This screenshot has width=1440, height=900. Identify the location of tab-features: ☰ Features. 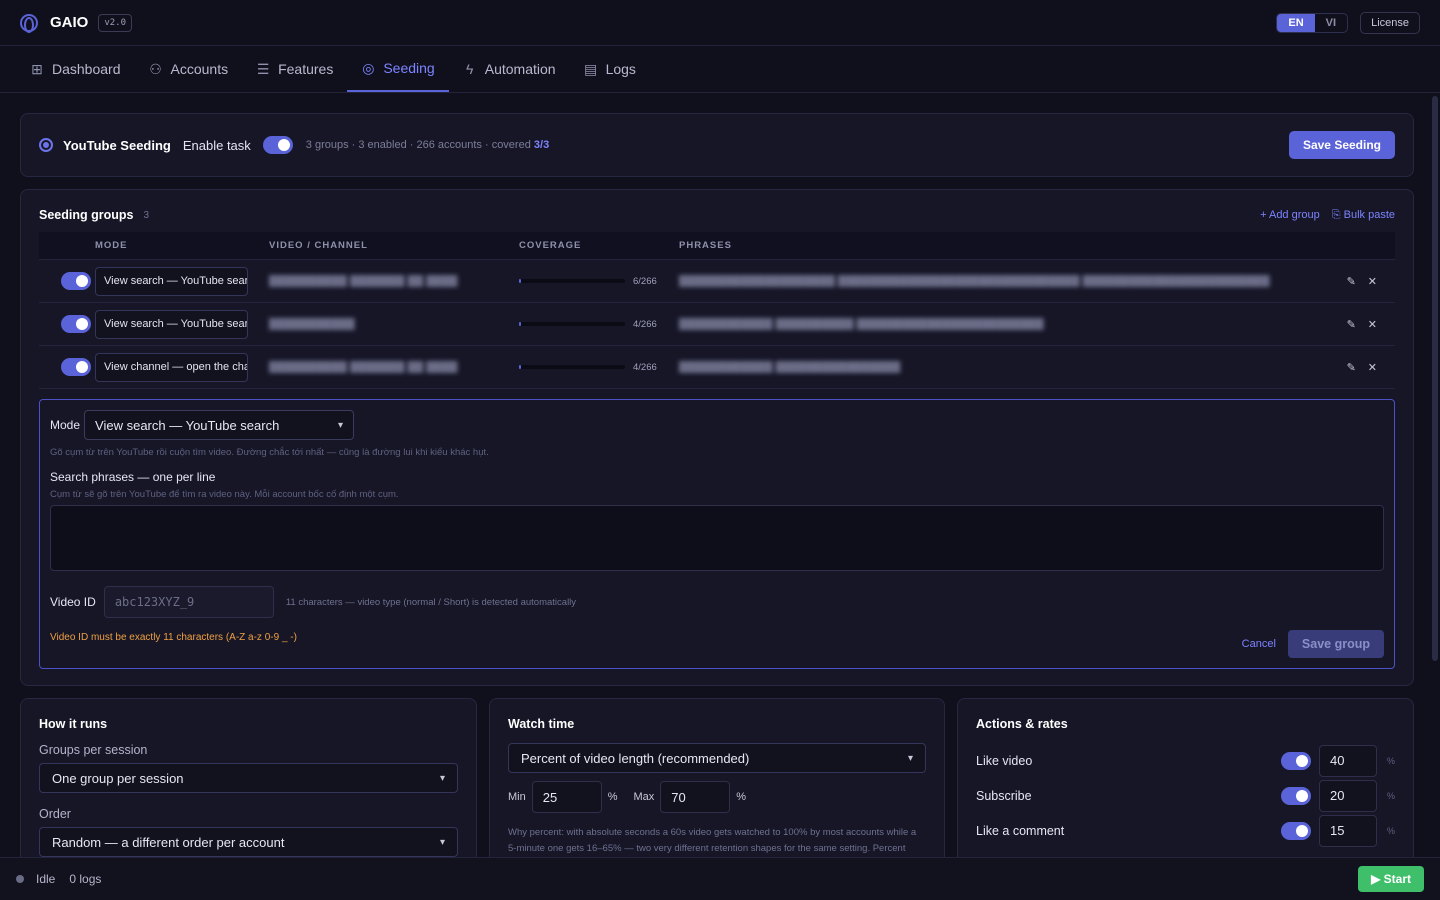
(301, 69).